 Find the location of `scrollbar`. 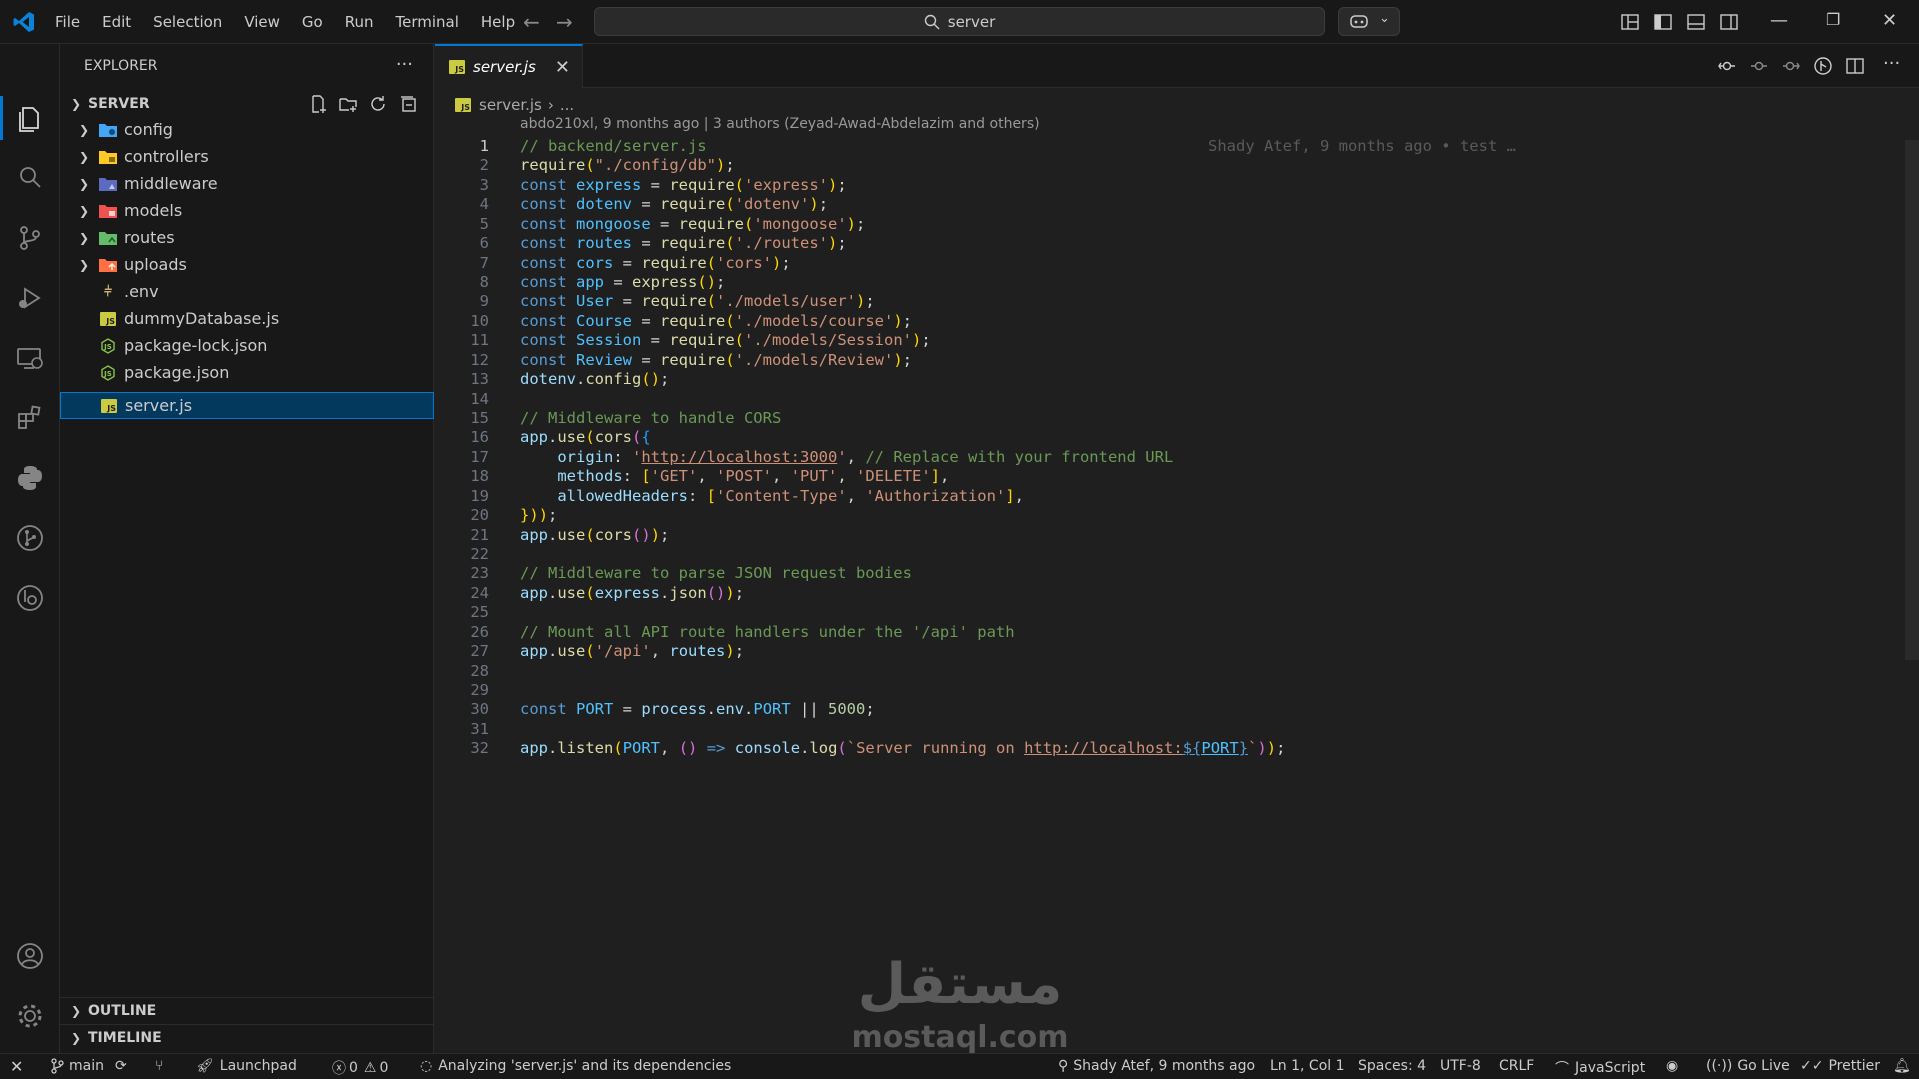

scrollbar is located at coordinates (1912, 400).